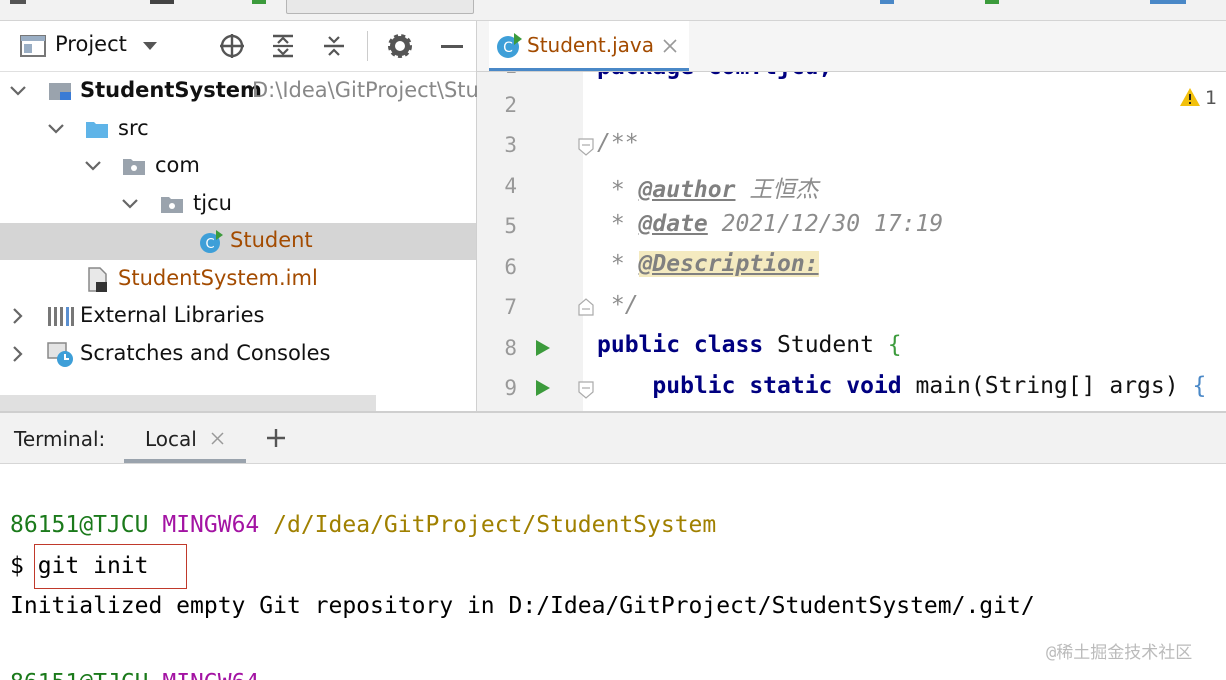 Image resolution: width=1226 pixels, height=680 pixels. I want to click on project-view-icon, so click(33, 46).